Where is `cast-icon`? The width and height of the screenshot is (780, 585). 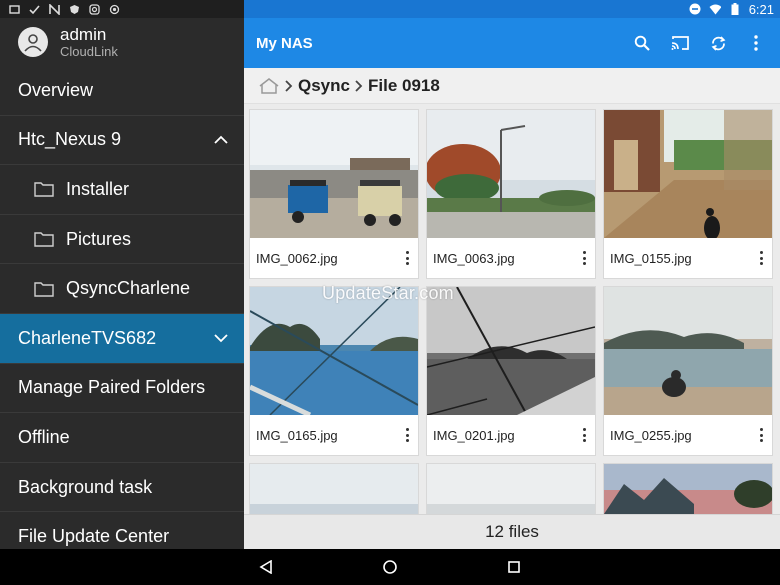
cast-icon is located at coordinates (680, 43).